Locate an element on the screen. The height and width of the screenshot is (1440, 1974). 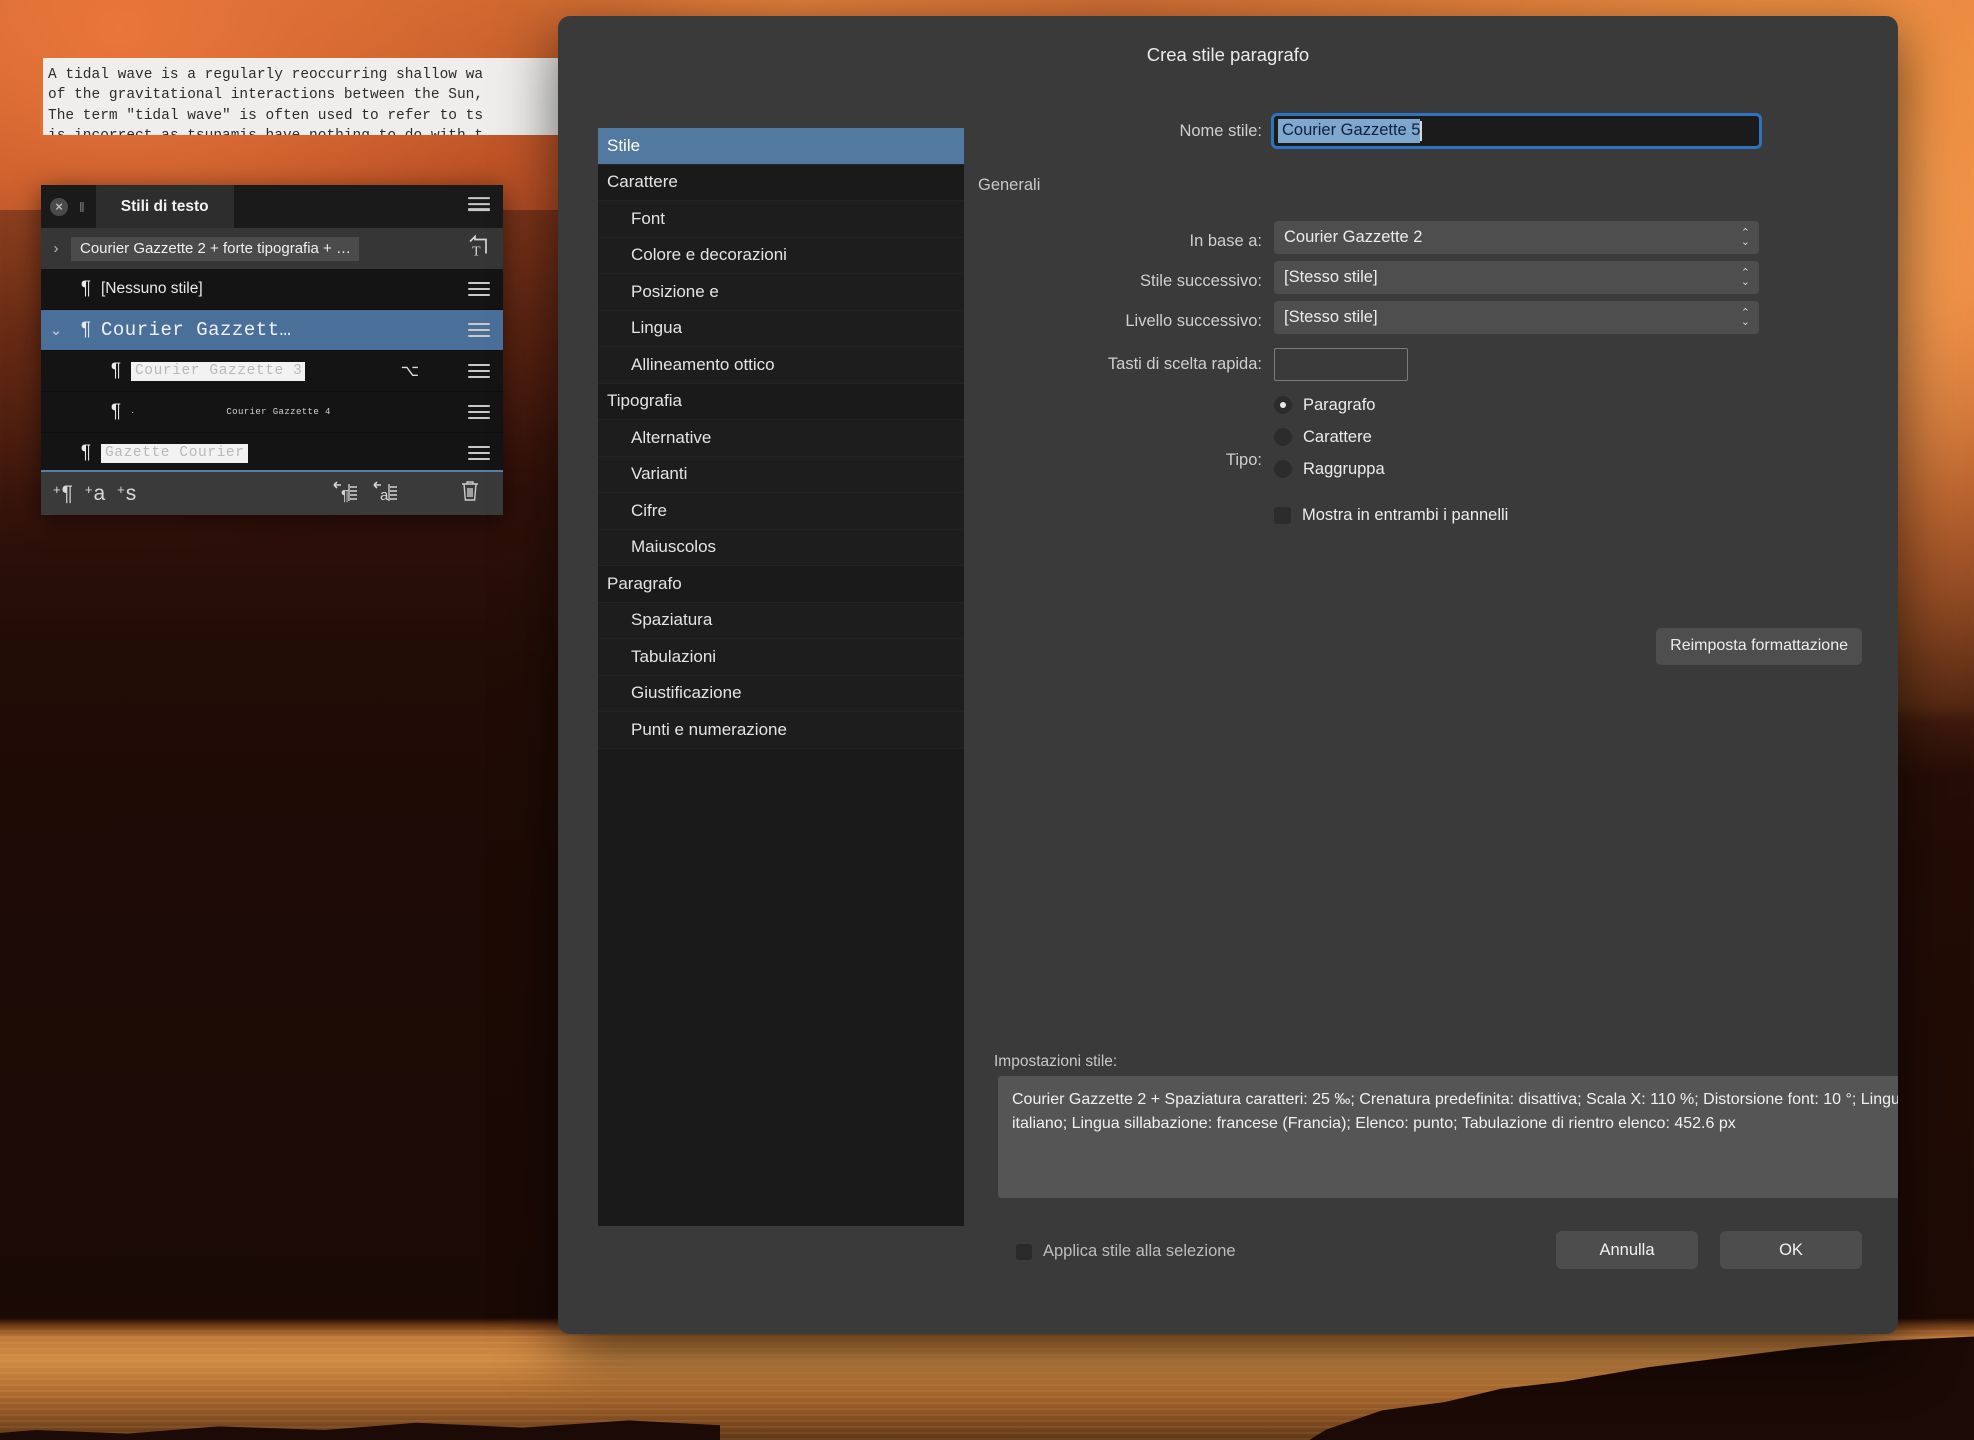
nav-item-stile: Stile is located at coordinates (781, 146).